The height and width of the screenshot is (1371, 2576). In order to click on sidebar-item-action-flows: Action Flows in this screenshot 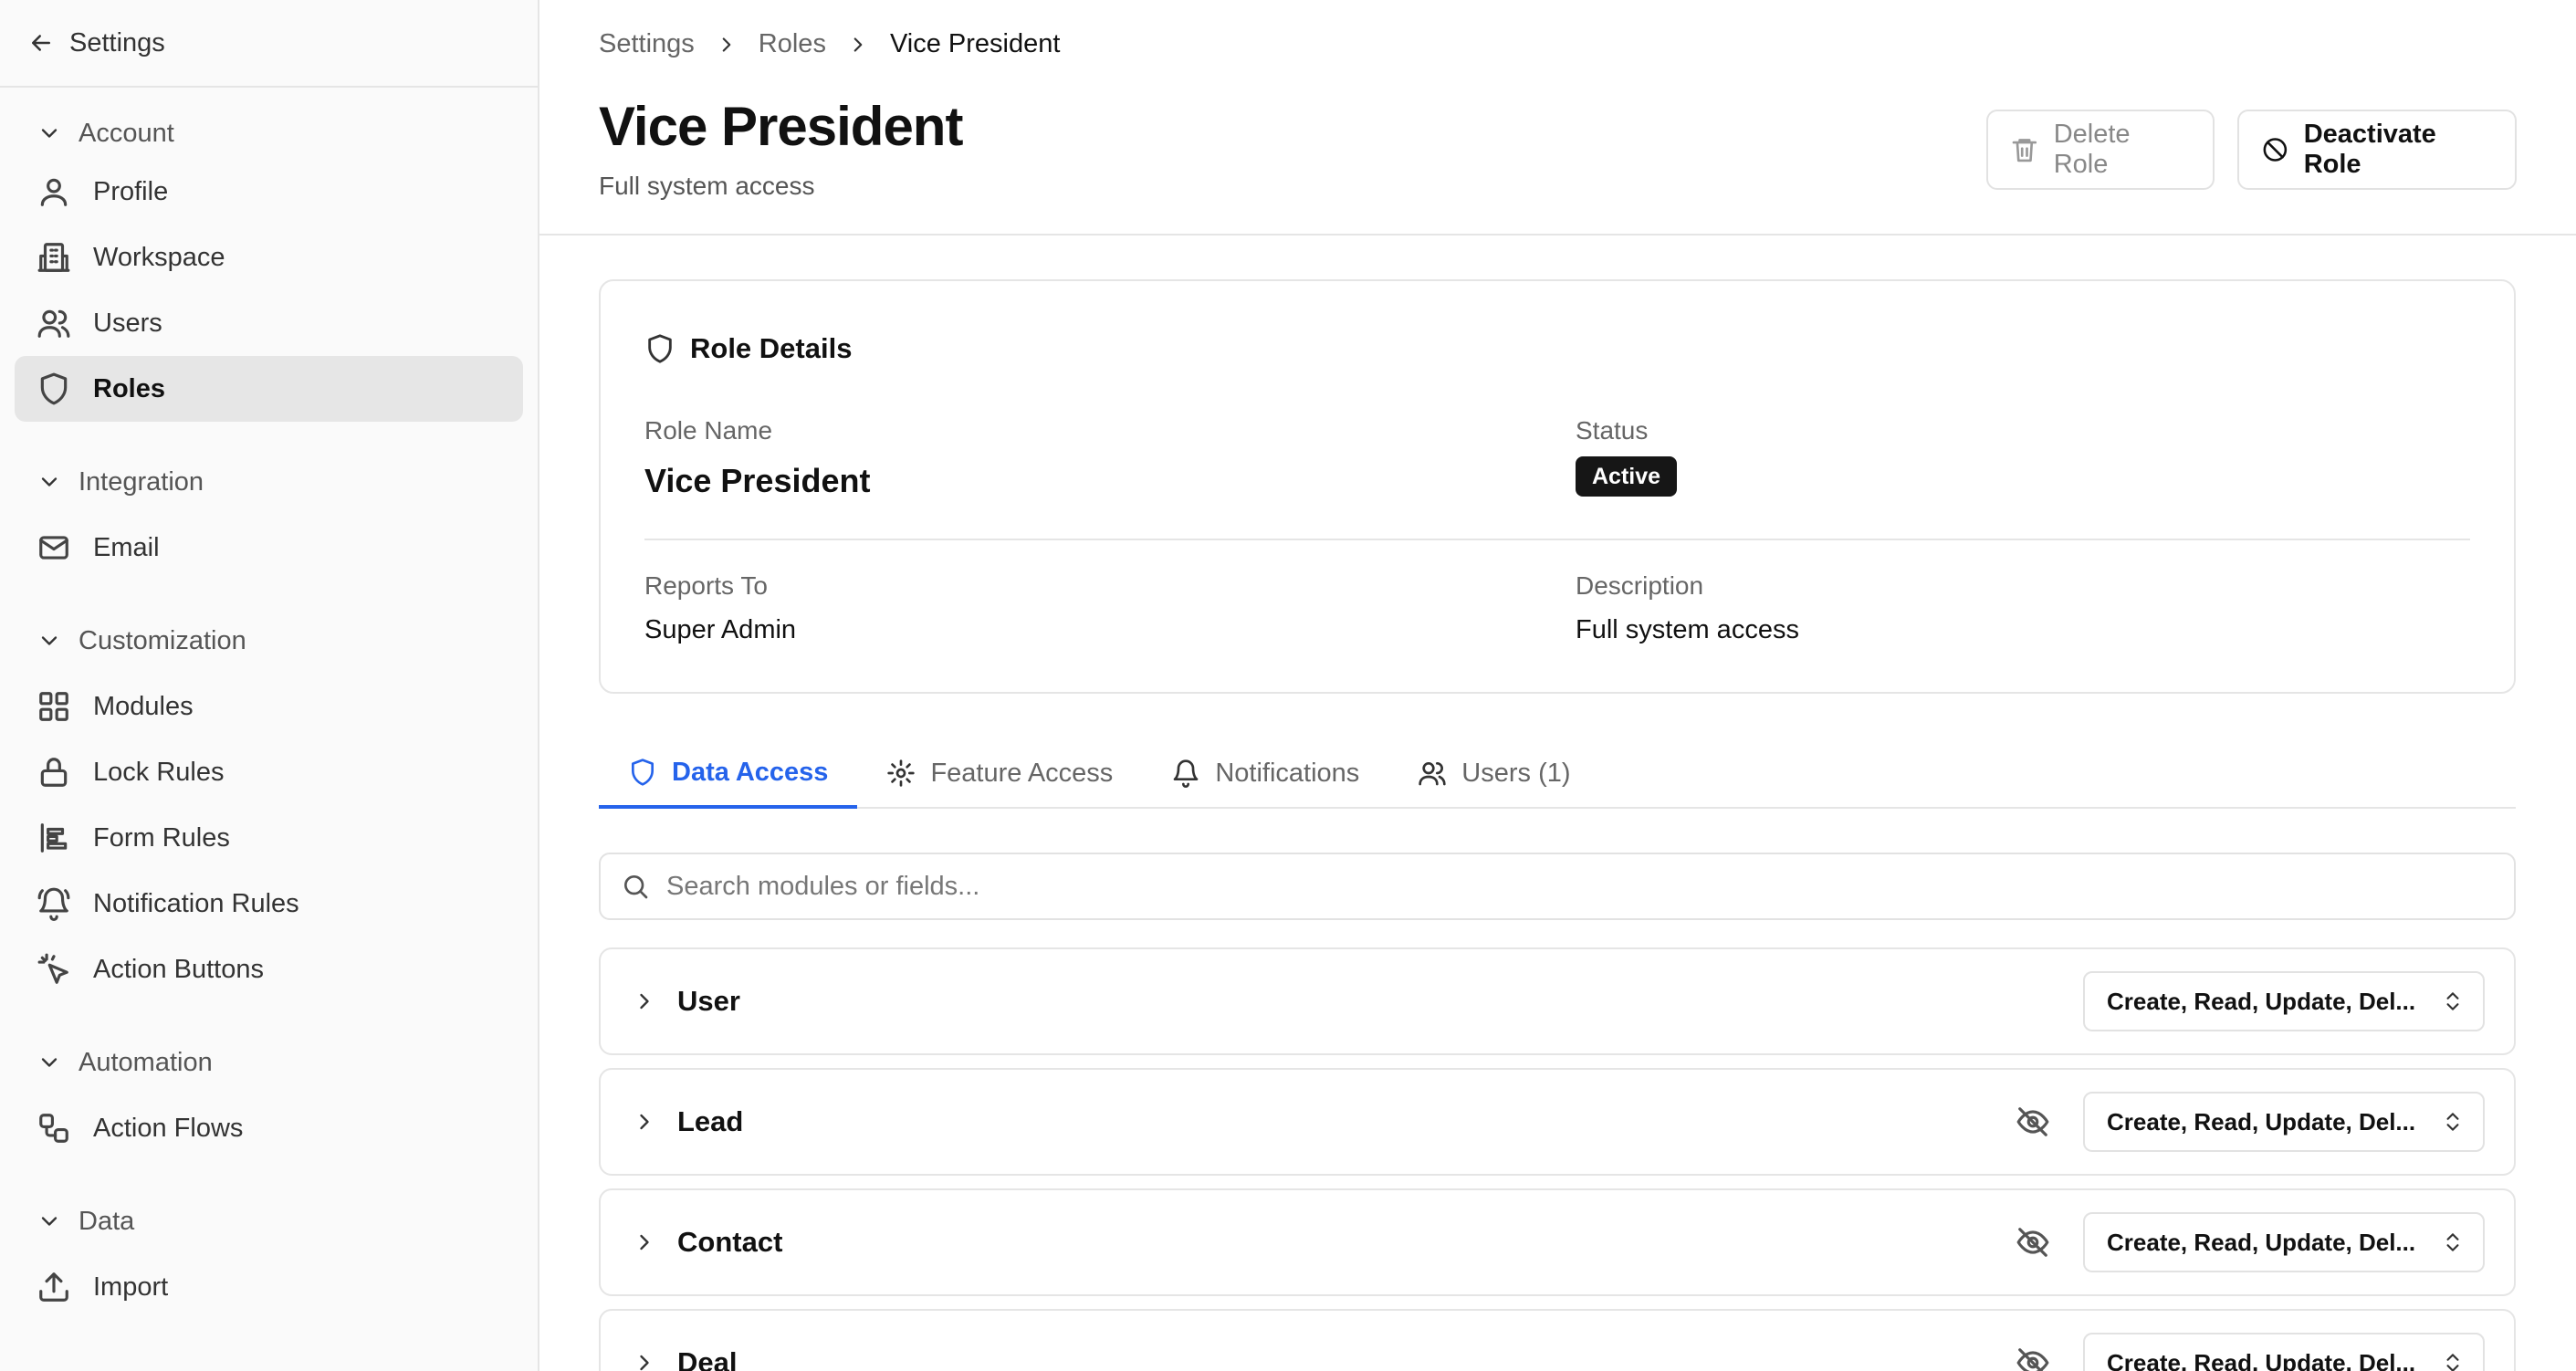, I will do `click(269, 1128)`.